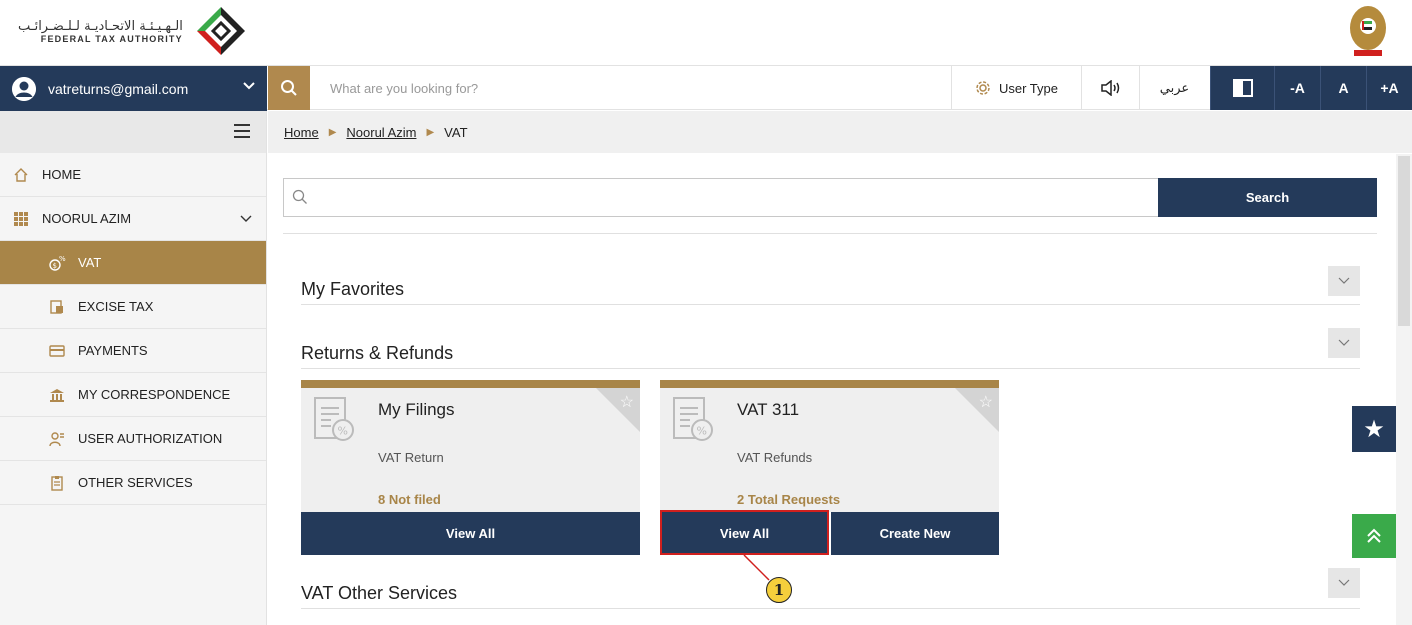 This screenshot has width=1412, height=625. I want to click on speaker-icon, so click(1109, 88).